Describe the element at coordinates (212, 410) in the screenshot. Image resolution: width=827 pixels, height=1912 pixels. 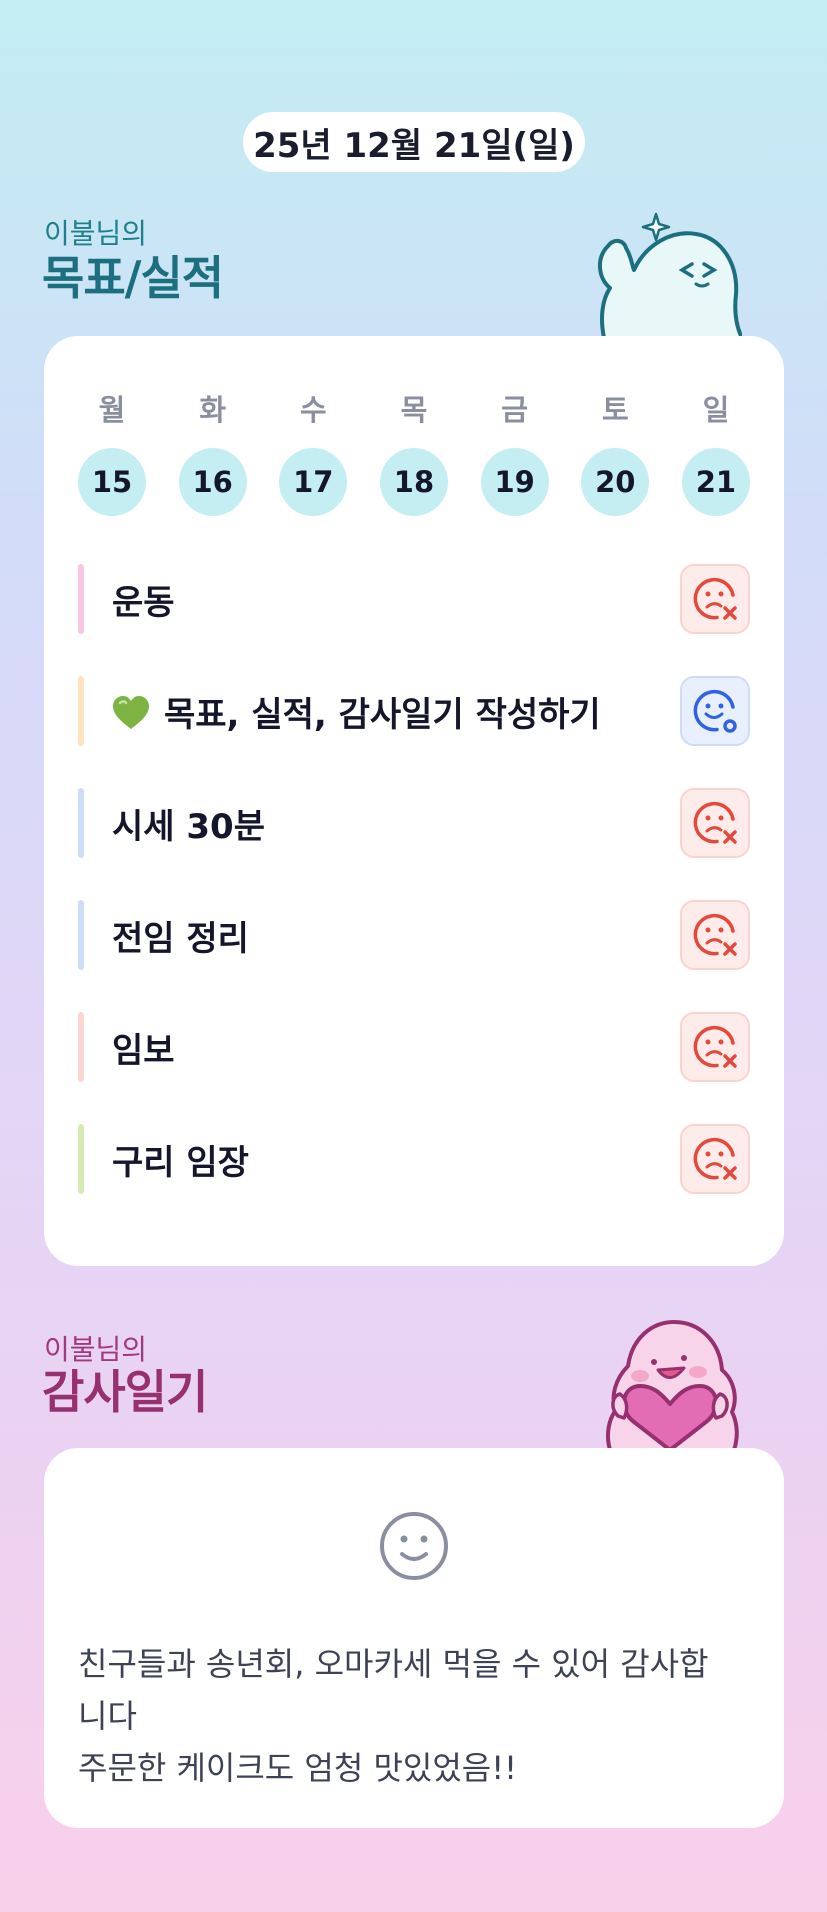
I see `day-name: 화` at that location.